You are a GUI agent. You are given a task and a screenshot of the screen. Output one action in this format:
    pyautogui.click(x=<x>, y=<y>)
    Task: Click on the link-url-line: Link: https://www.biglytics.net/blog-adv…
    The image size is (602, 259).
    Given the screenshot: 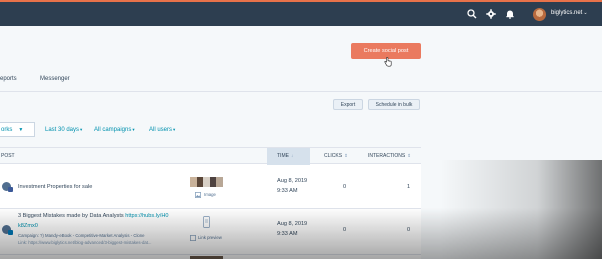 What is the action you would take?
    pyautogui.click(x=85, y=242)
    